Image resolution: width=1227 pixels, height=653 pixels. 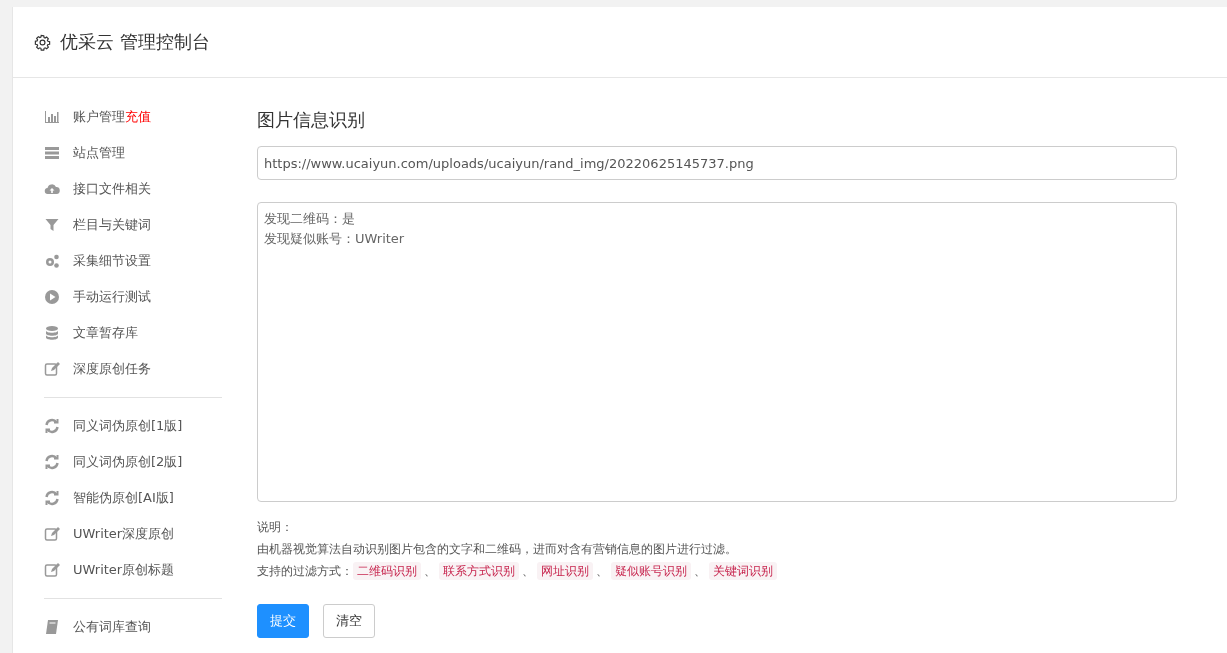 What do you see at coordinates (133, 189) in the screenshot?
I see `sidebar-item: 接口文件相关` at bounding box center [133, 189].